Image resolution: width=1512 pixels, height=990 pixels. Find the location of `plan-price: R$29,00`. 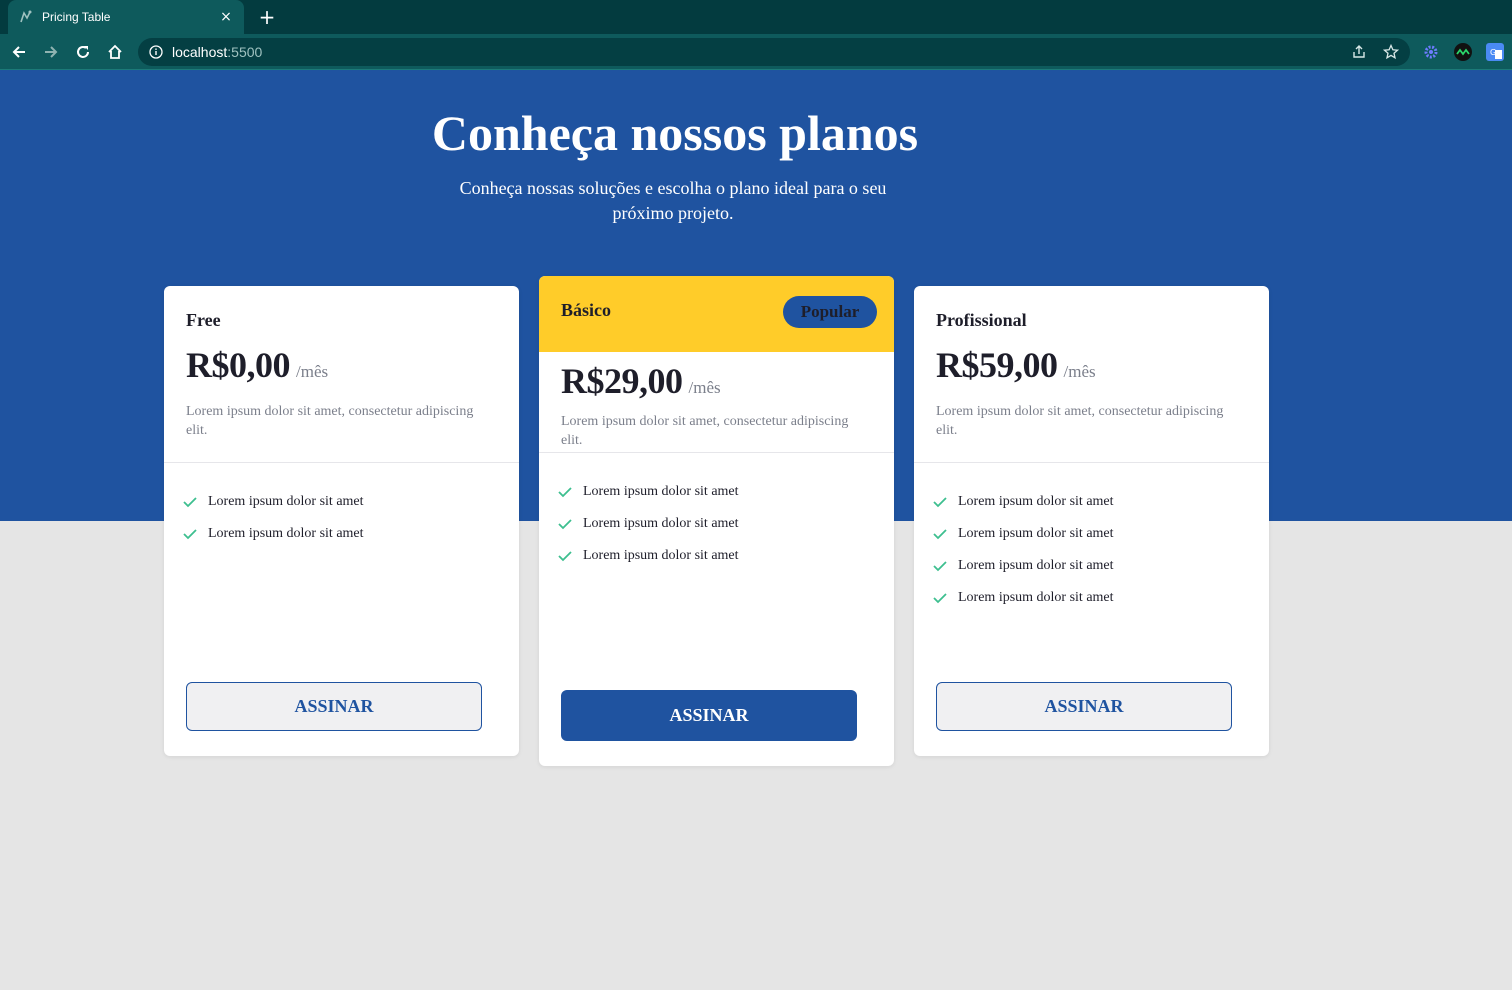

plan-price: R$29,00 is located at coordinates (622, 381).